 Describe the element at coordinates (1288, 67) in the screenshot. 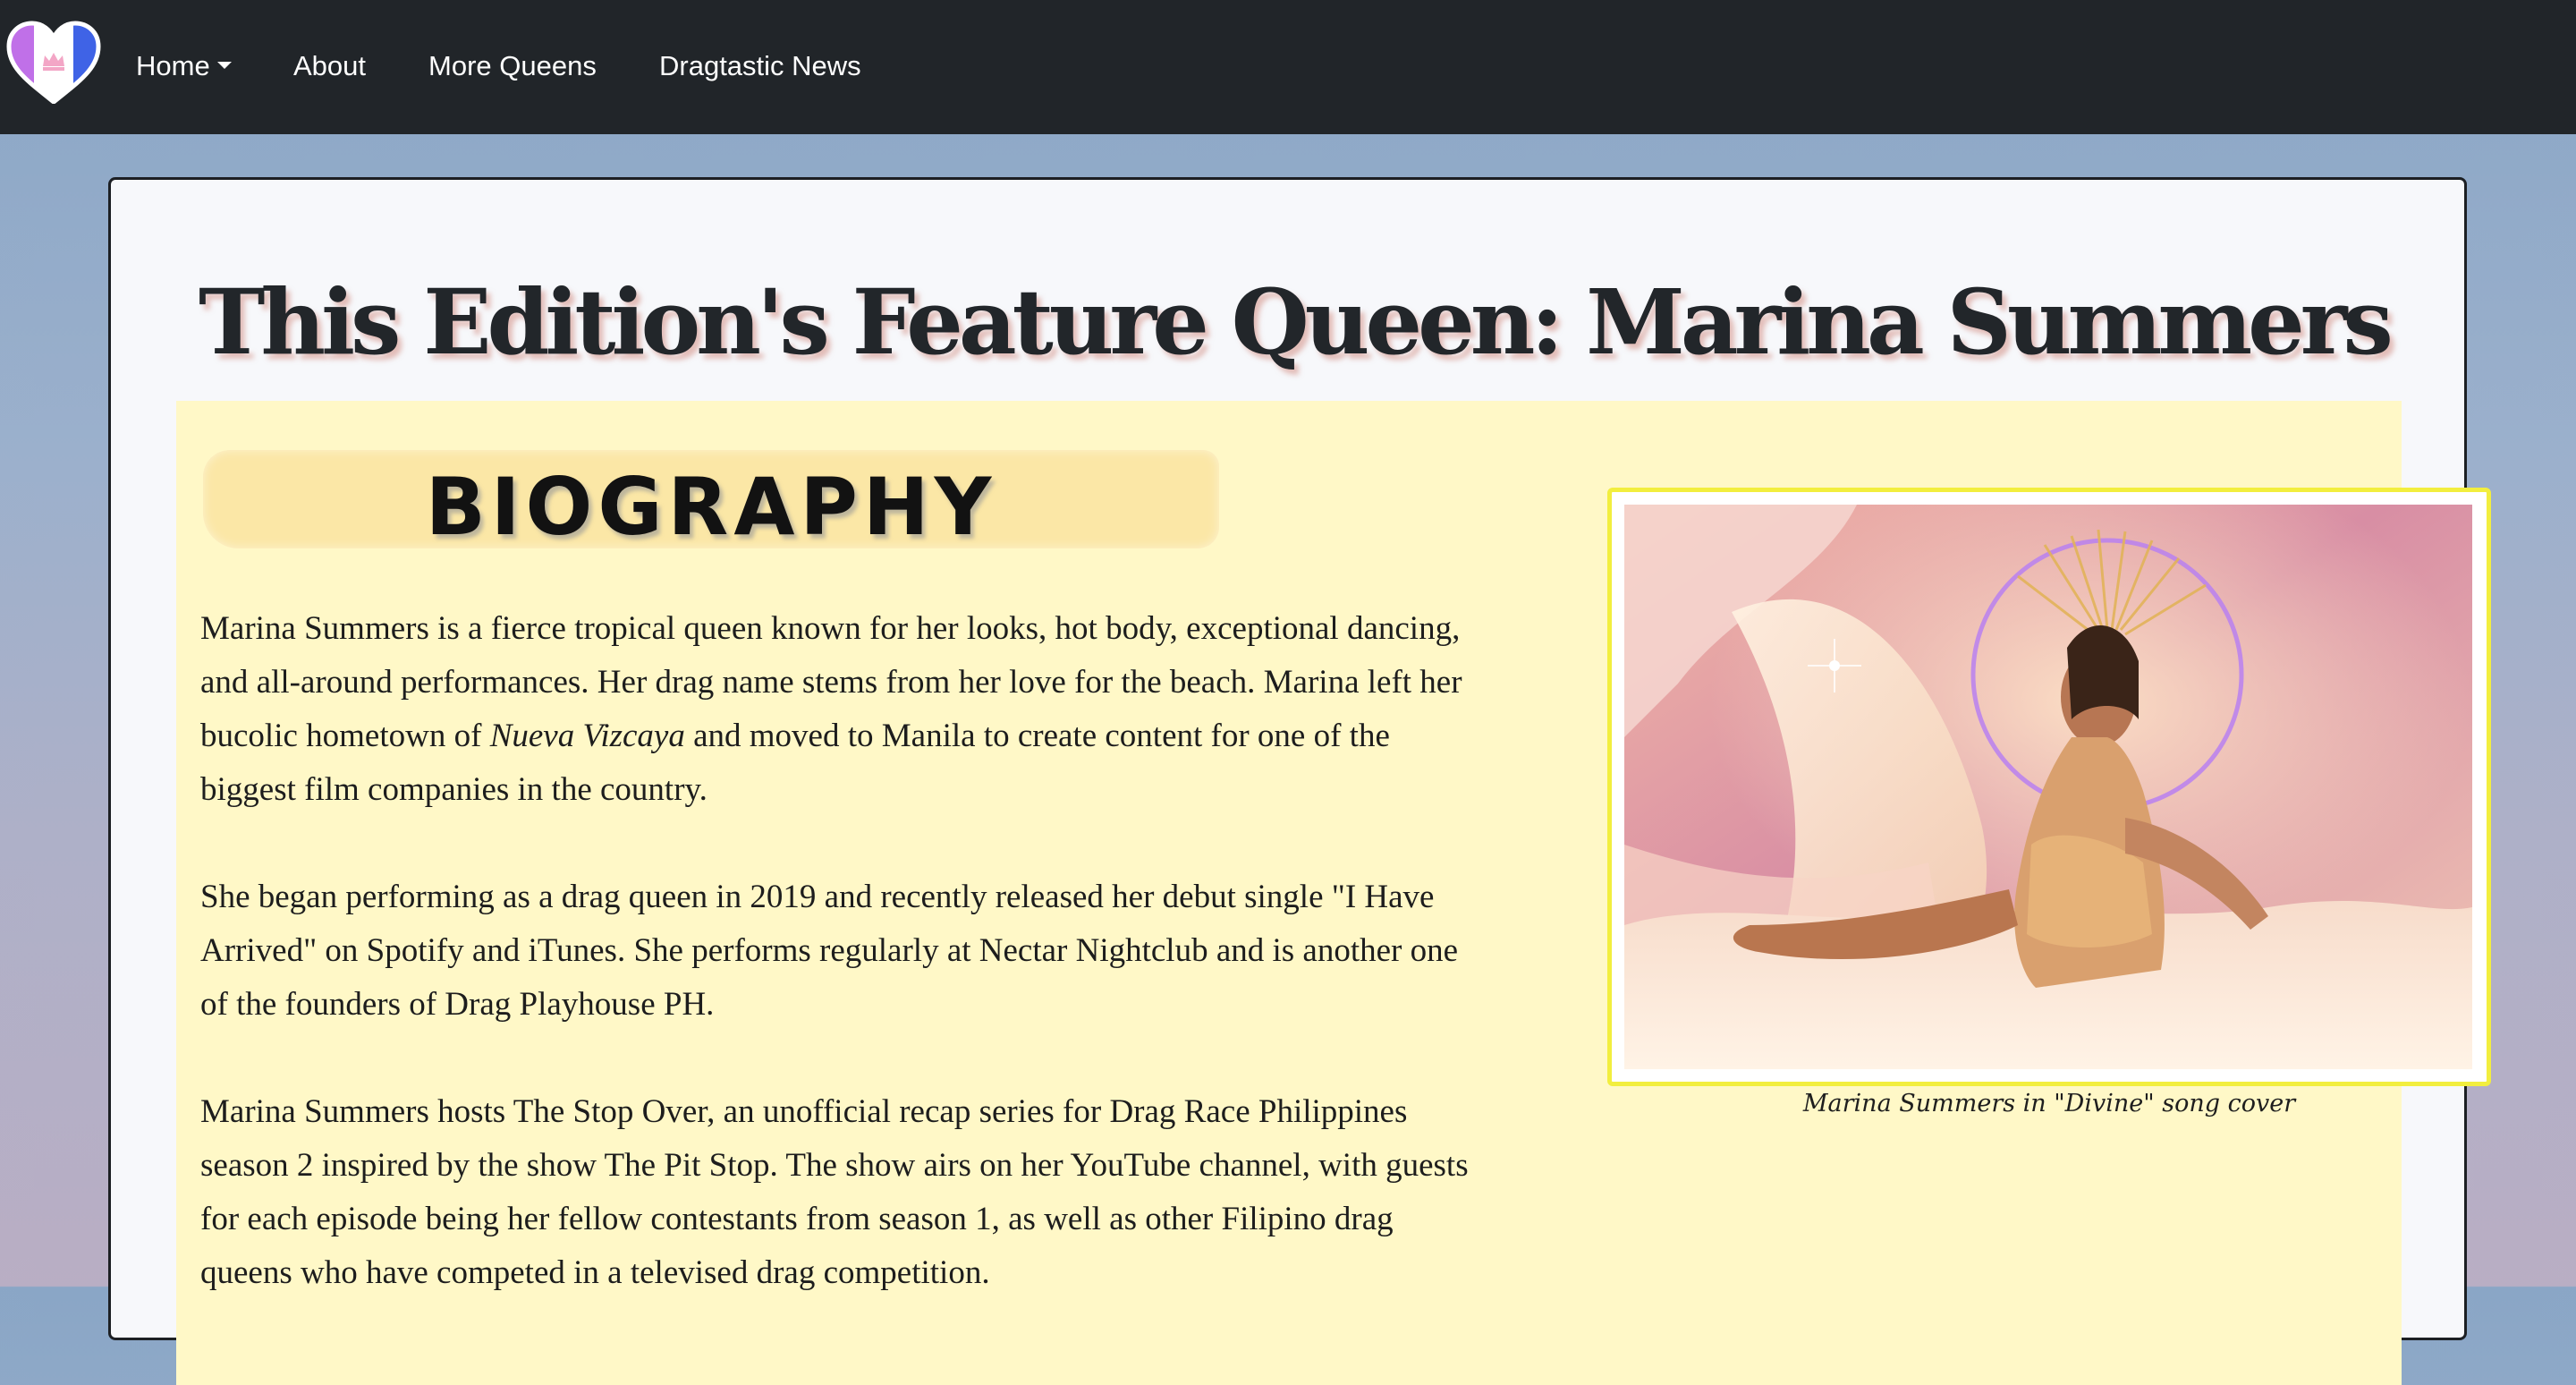

I see `top-navbar: Home About More Queens Dragtastic News` at that location.